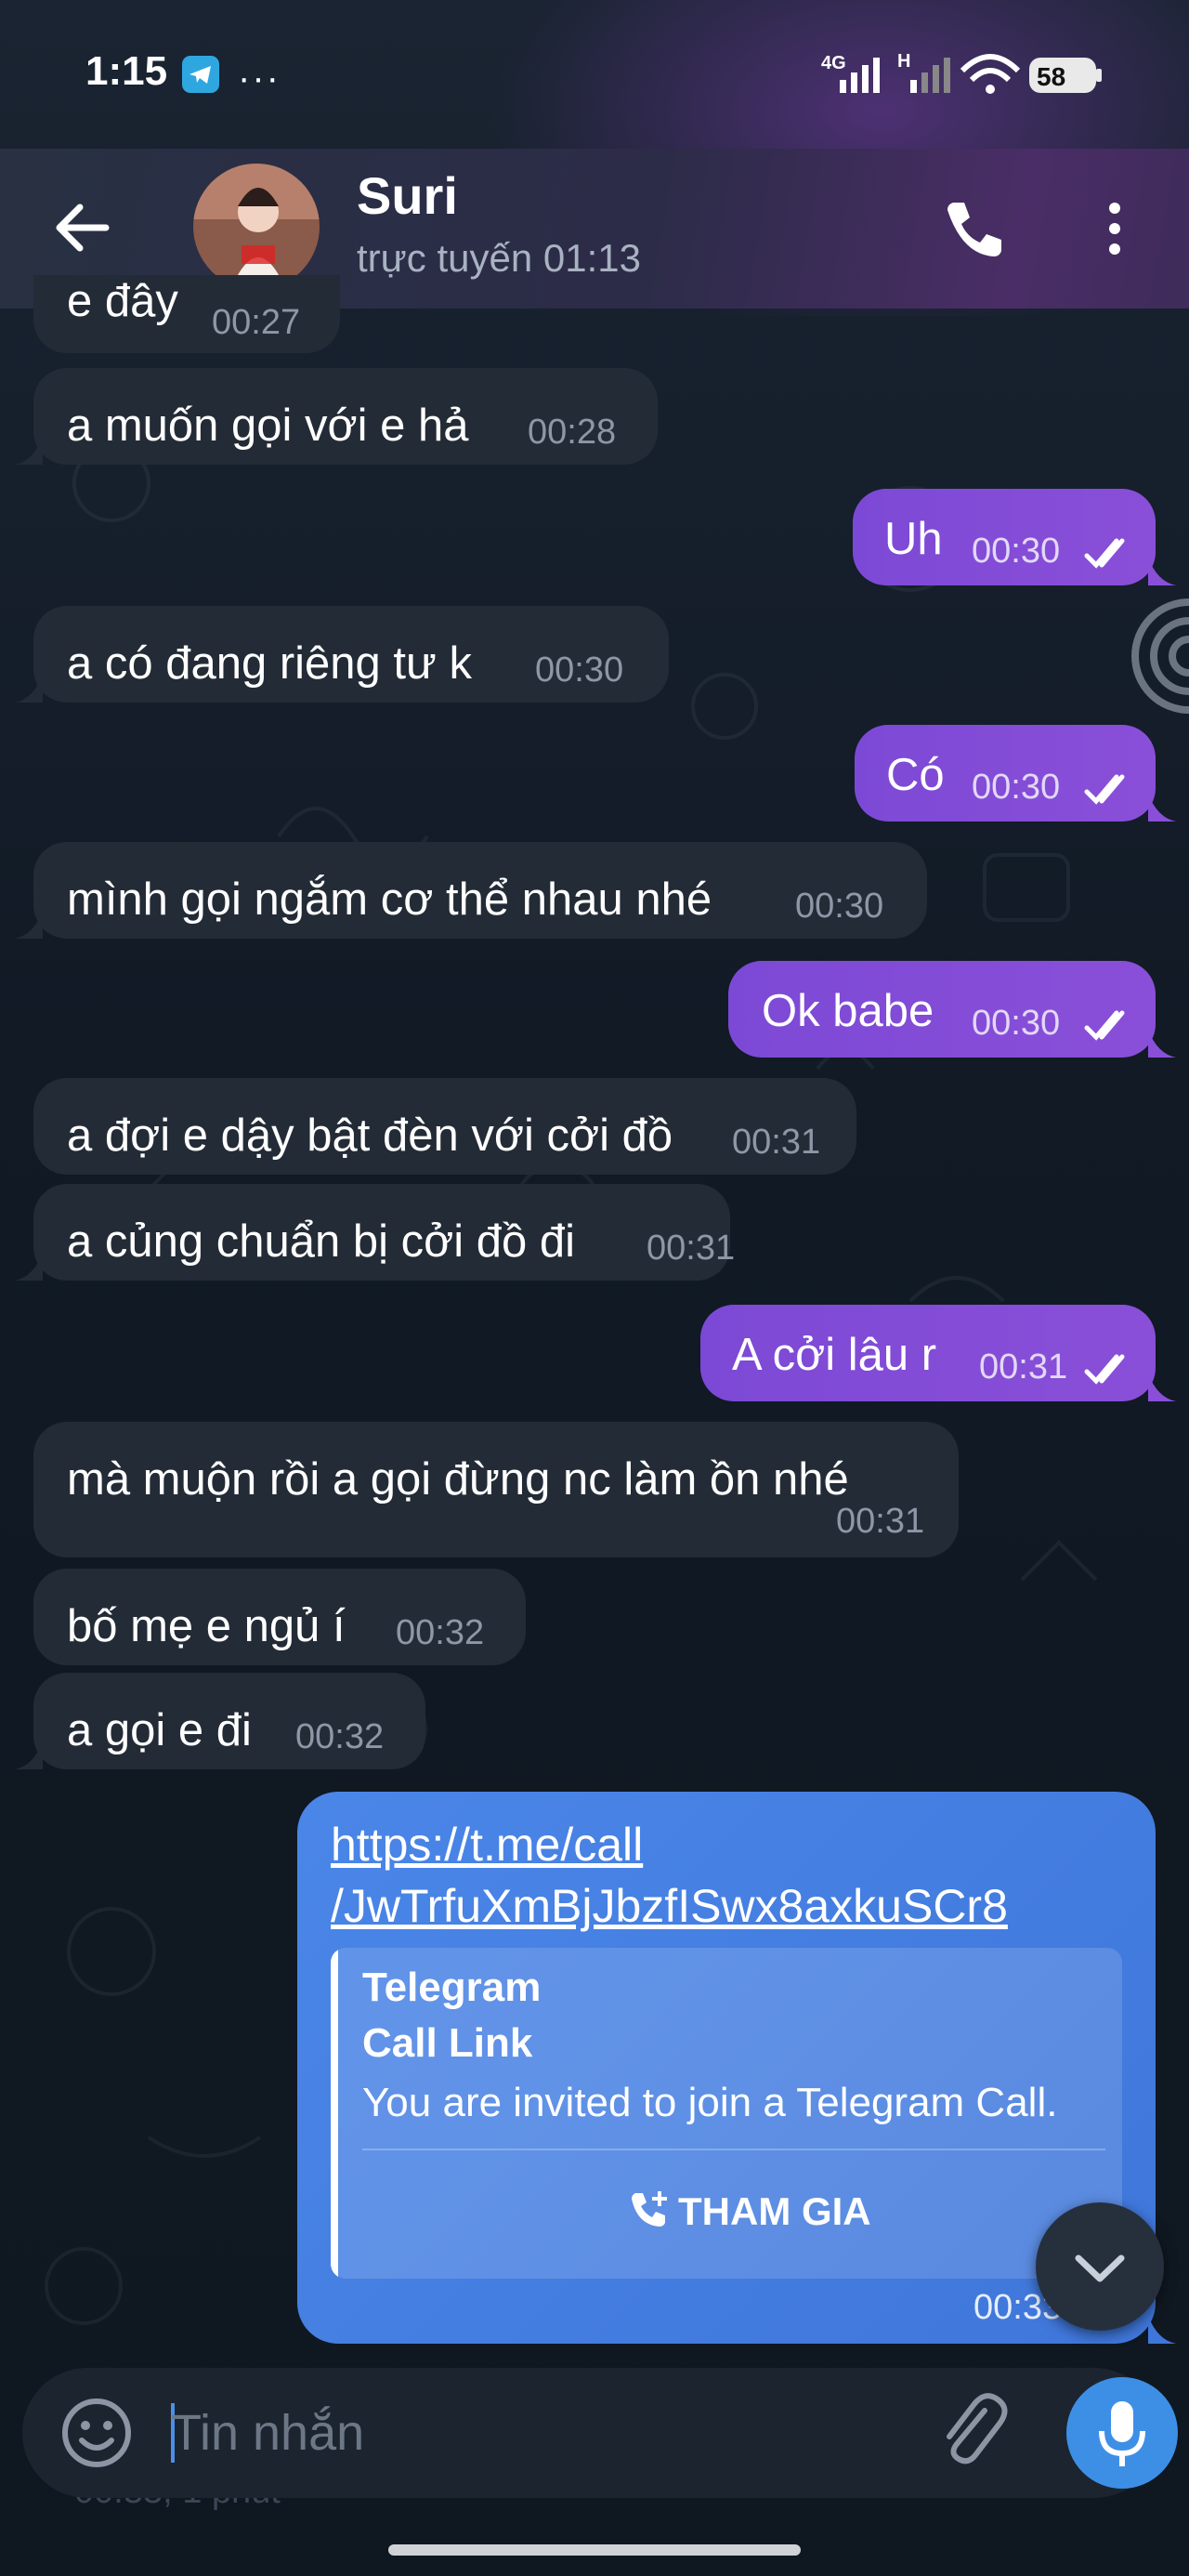  I want to click on message-text: a gọi e đi, so click(160, 1730).